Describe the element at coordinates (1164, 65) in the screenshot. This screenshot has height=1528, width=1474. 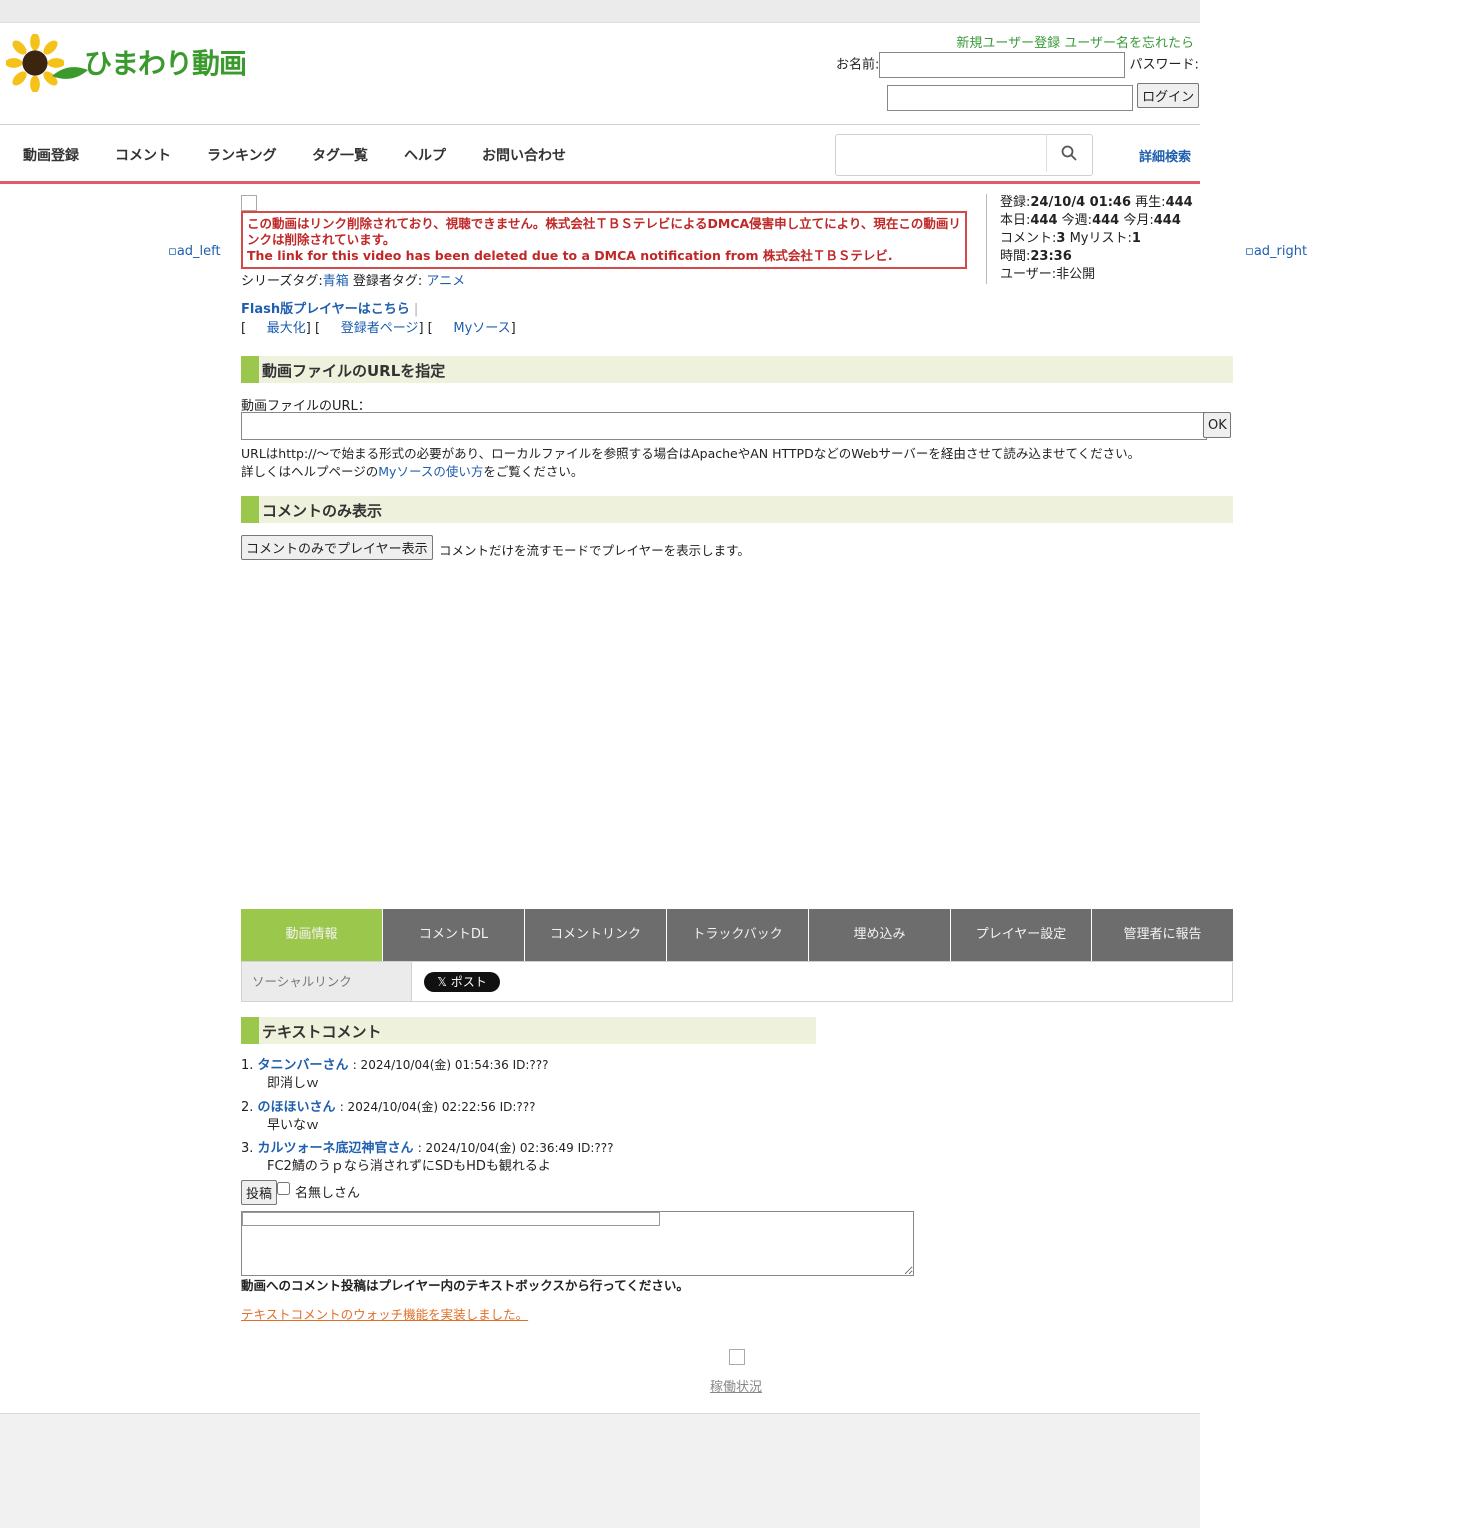
I see `password-label: パスワード:` at that location.